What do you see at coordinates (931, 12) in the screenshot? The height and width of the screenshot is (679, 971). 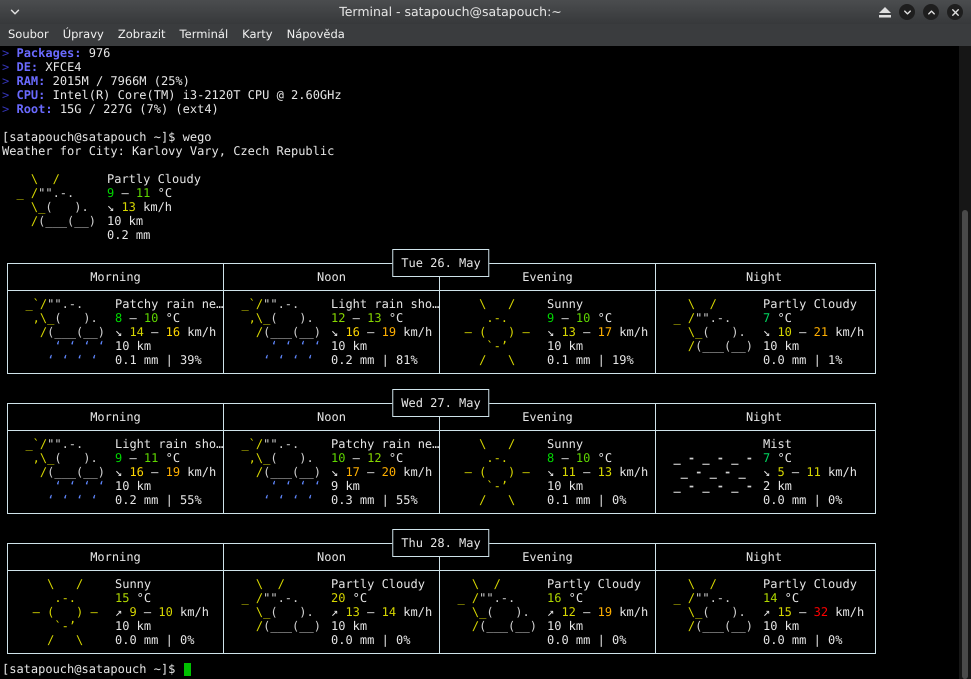 I see `maximize-button` at bounding box center [931, 12].